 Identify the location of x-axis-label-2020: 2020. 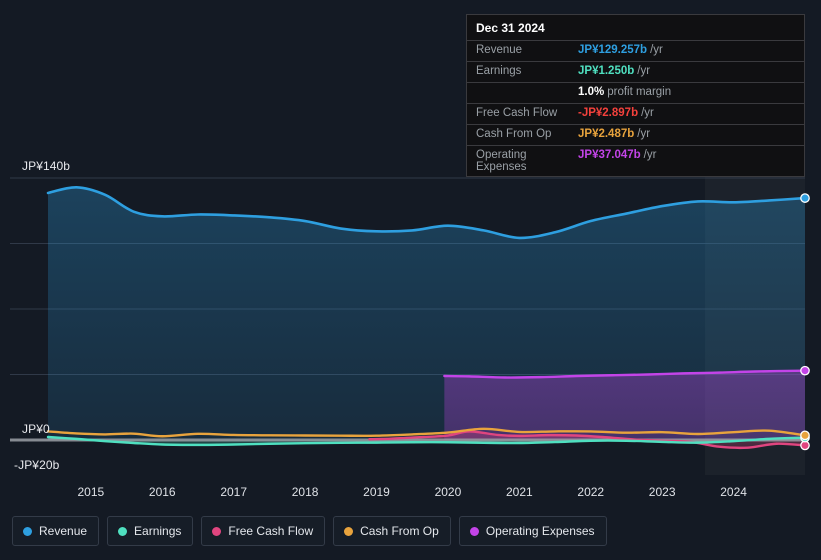
(448, 492).